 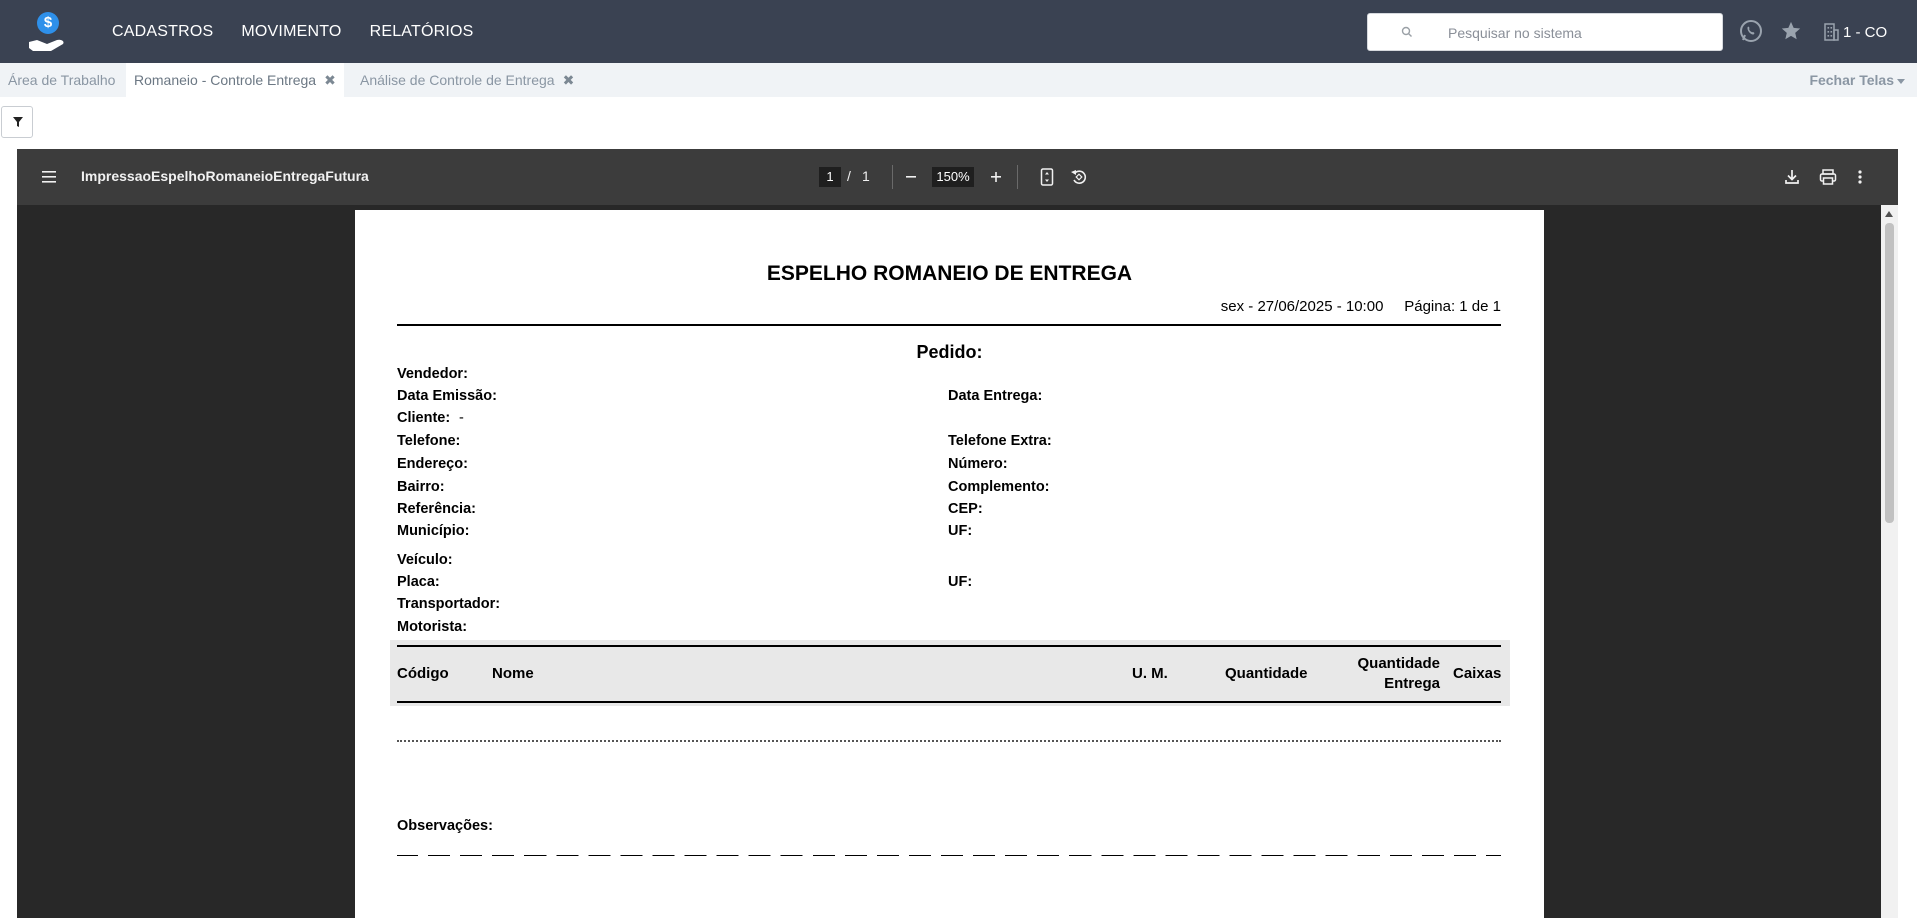 I want to click on zoom-out-icon, so click(x=911, y=177).